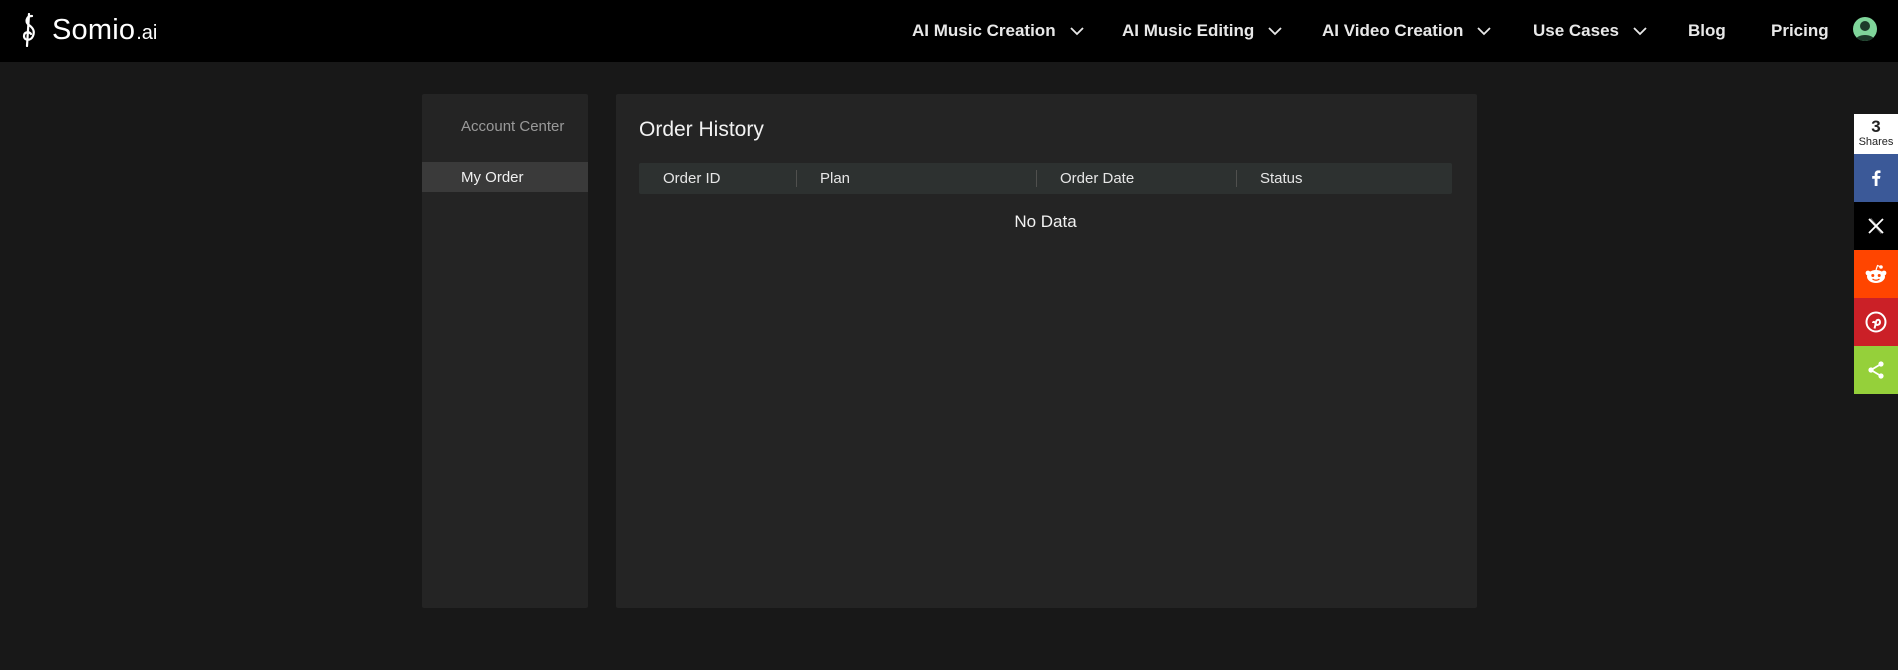 The width and height of the screenshot is (1898, 670). I want to click on sidebar-item-my-order: My Order, so click(505, 177).